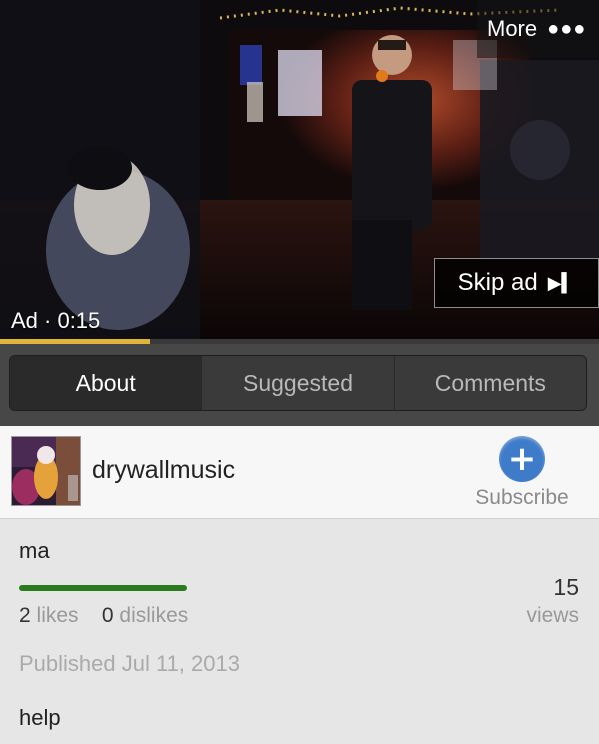 The width and height of the screenshot is (599, 744). What do you see at coordinates (512, 28) in the screenshot?
I see `more-label: More` at bounding box center [512, 28].